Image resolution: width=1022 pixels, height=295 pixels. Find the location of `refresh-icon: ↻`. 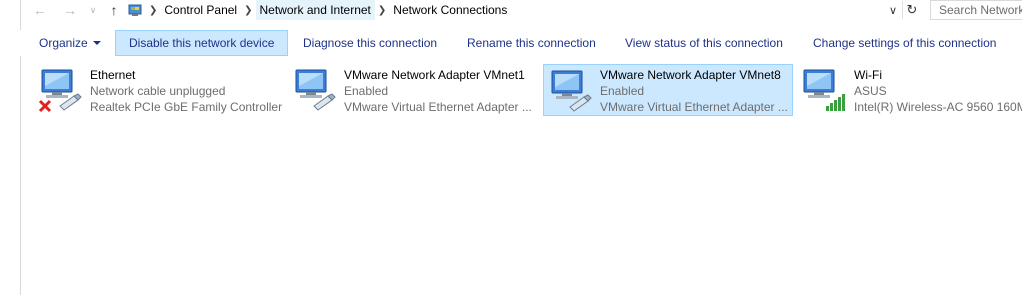

refresh-icon: ↻ is located at coordinates (911, 10).